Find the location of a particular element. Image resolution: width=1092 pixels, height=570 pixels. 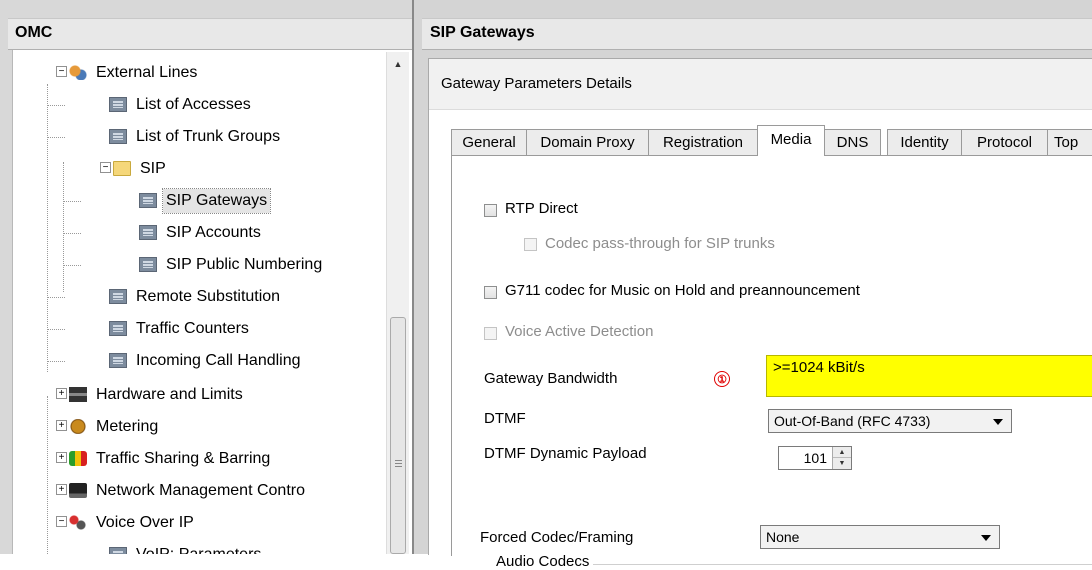

vad-label: Voice Active Detection is located at coordinates (579, 331).